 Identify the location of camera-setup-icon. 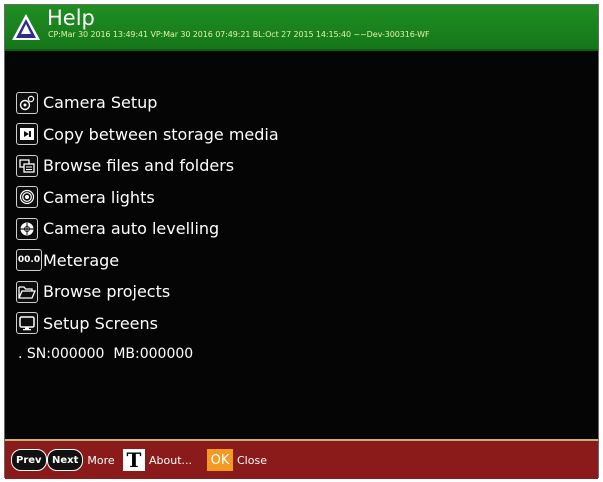
(27, 102).